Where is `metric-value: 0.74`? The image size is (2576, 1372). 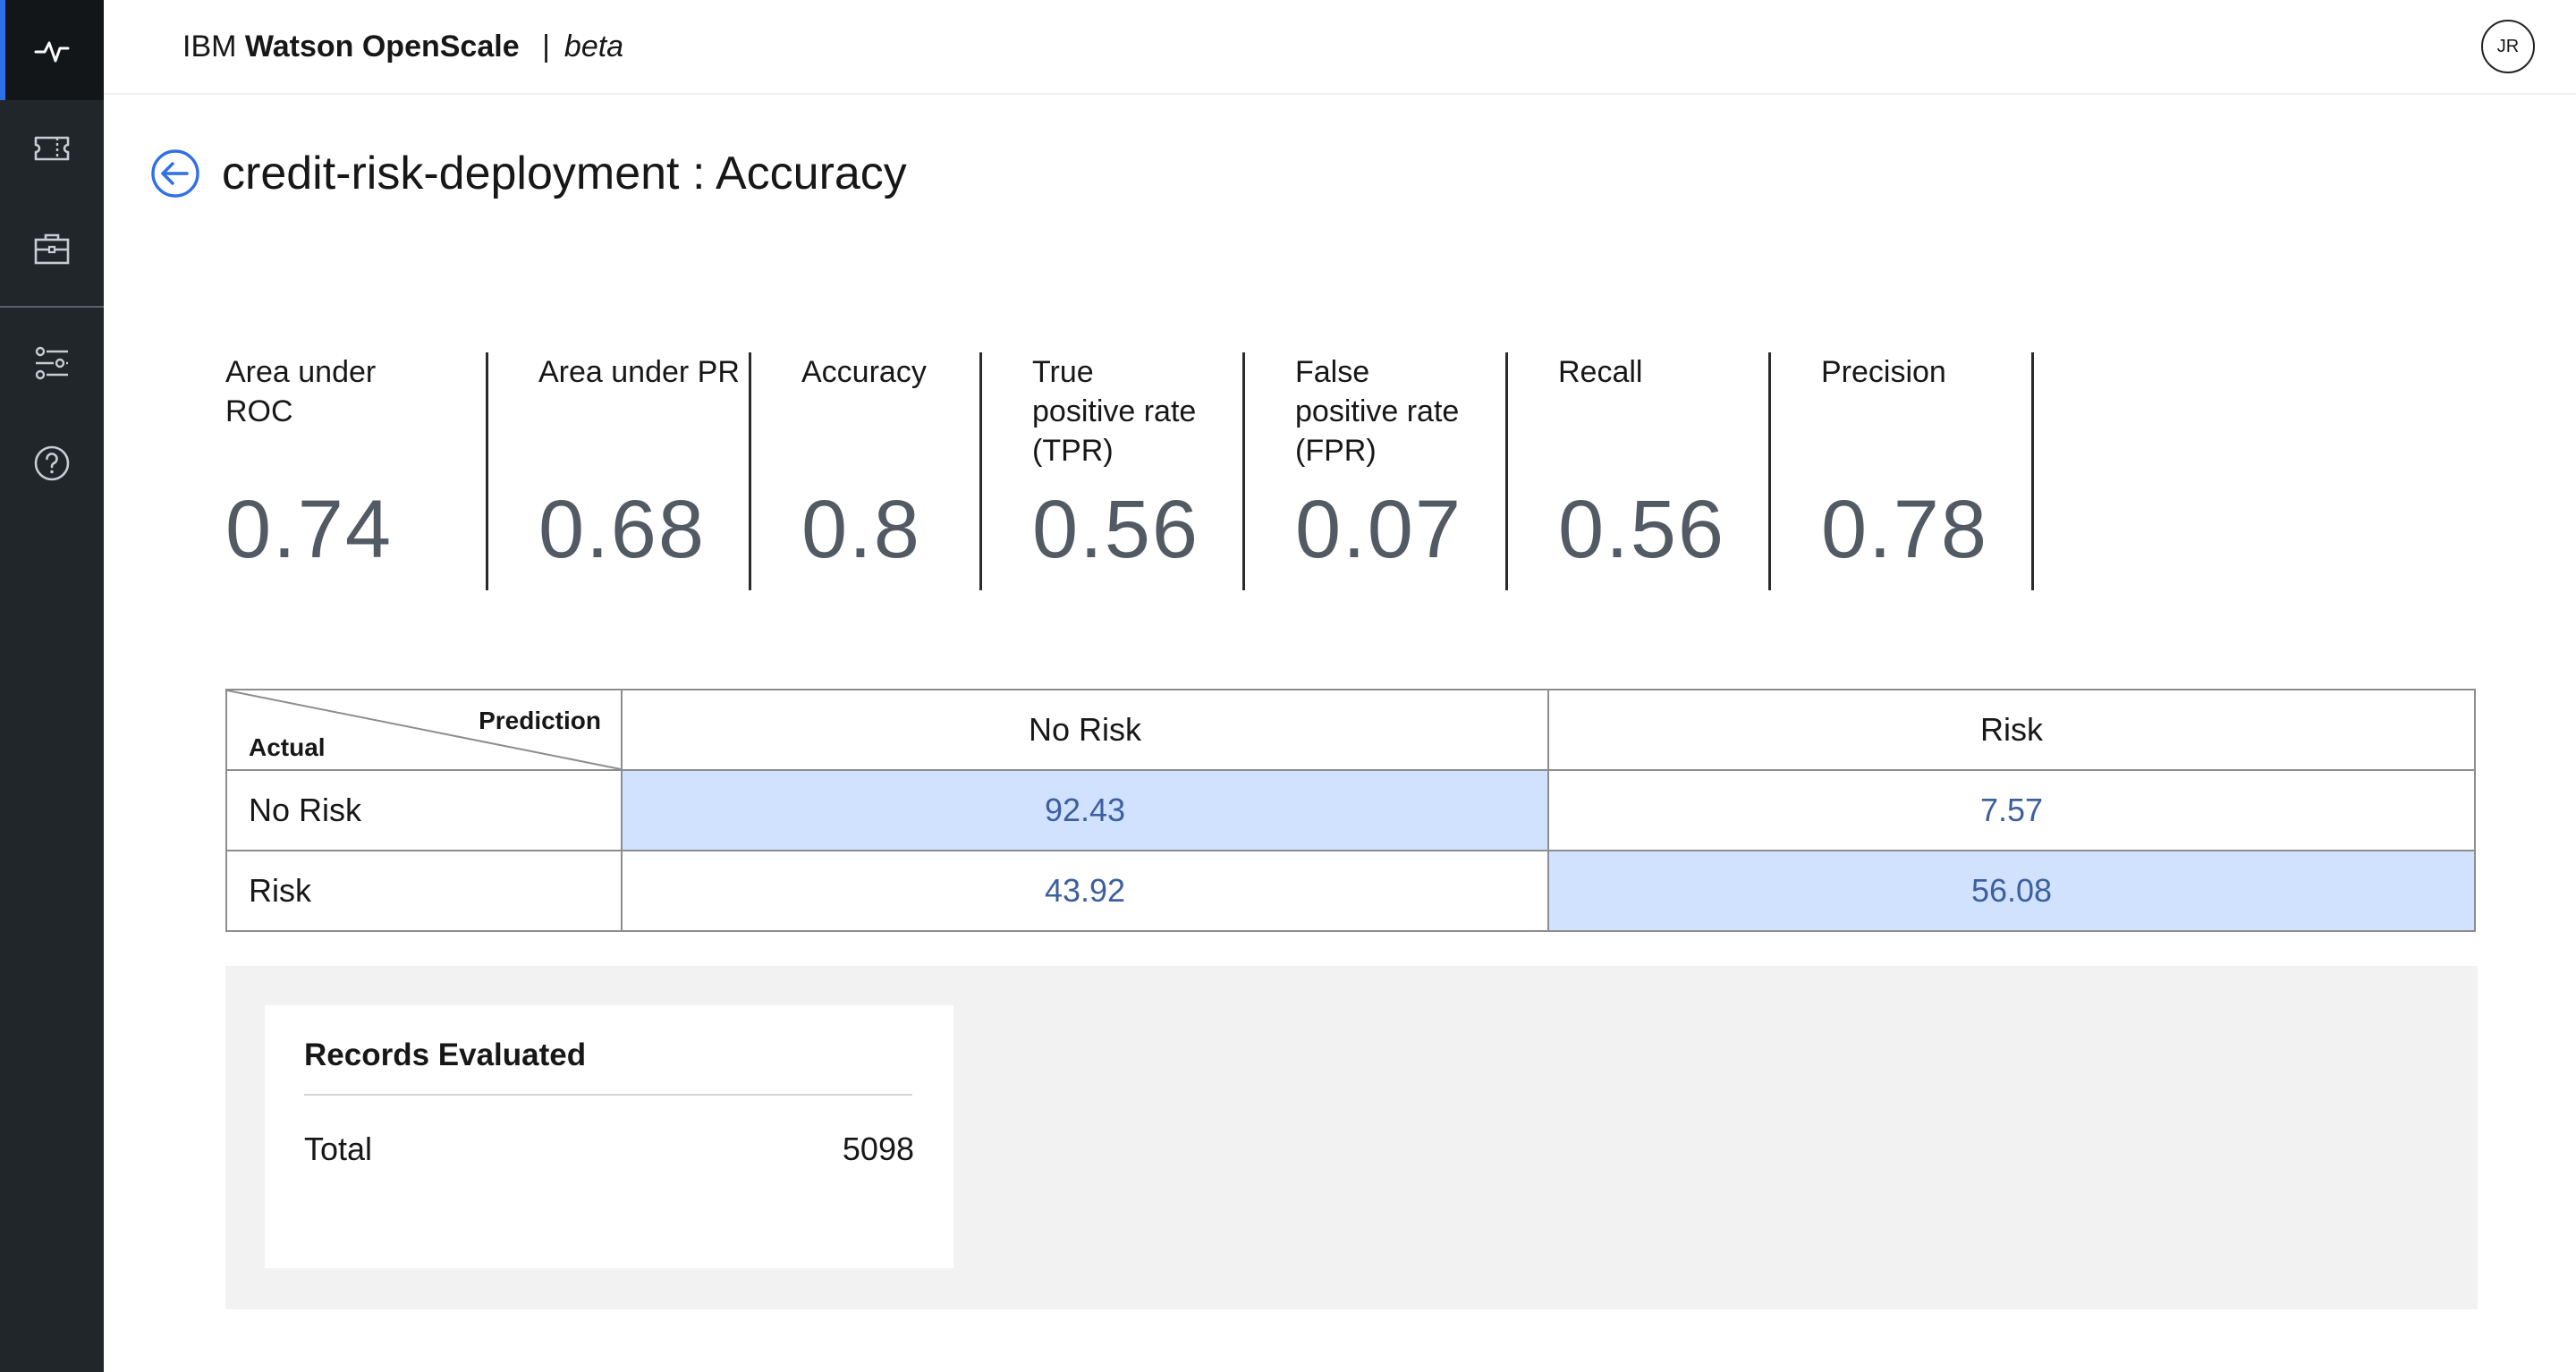
metric-value: 0.74 is located at coordinates (309, 529).